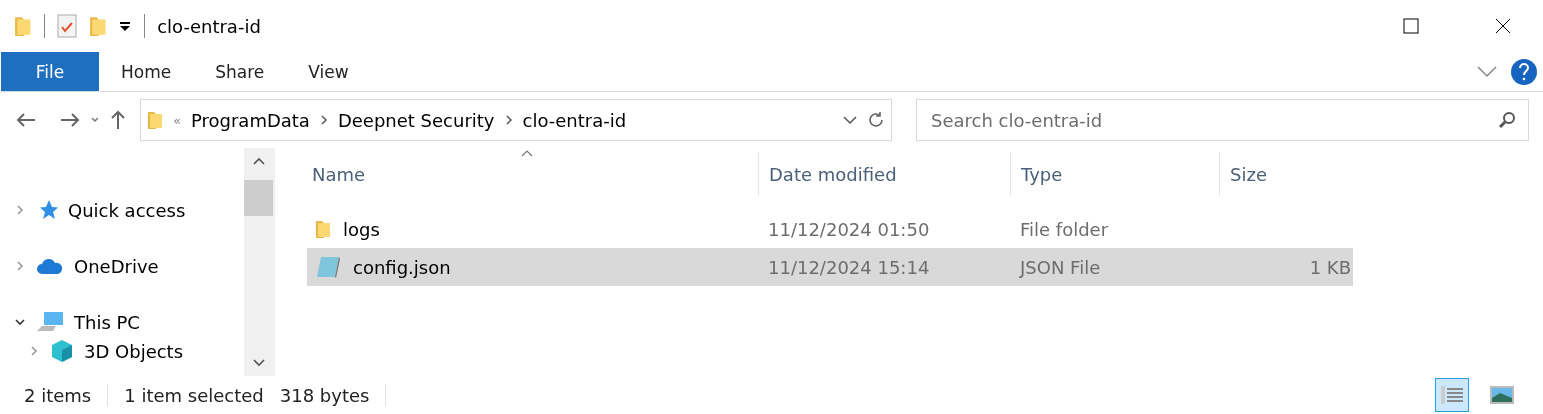  Describe the element at coordinates (66, 26) in the screenshot. I see `checklist-icon` at that location.